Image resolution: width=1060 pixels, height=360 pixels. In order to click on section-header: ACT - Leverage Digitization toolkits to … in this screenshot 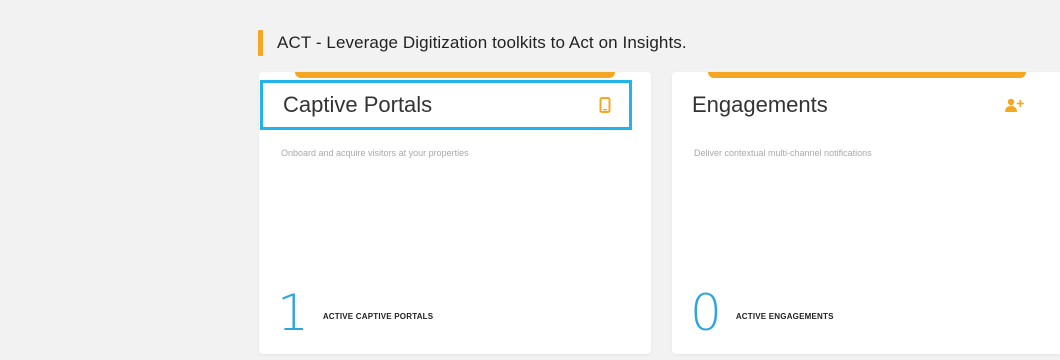, I will do `click(472, 43)`.